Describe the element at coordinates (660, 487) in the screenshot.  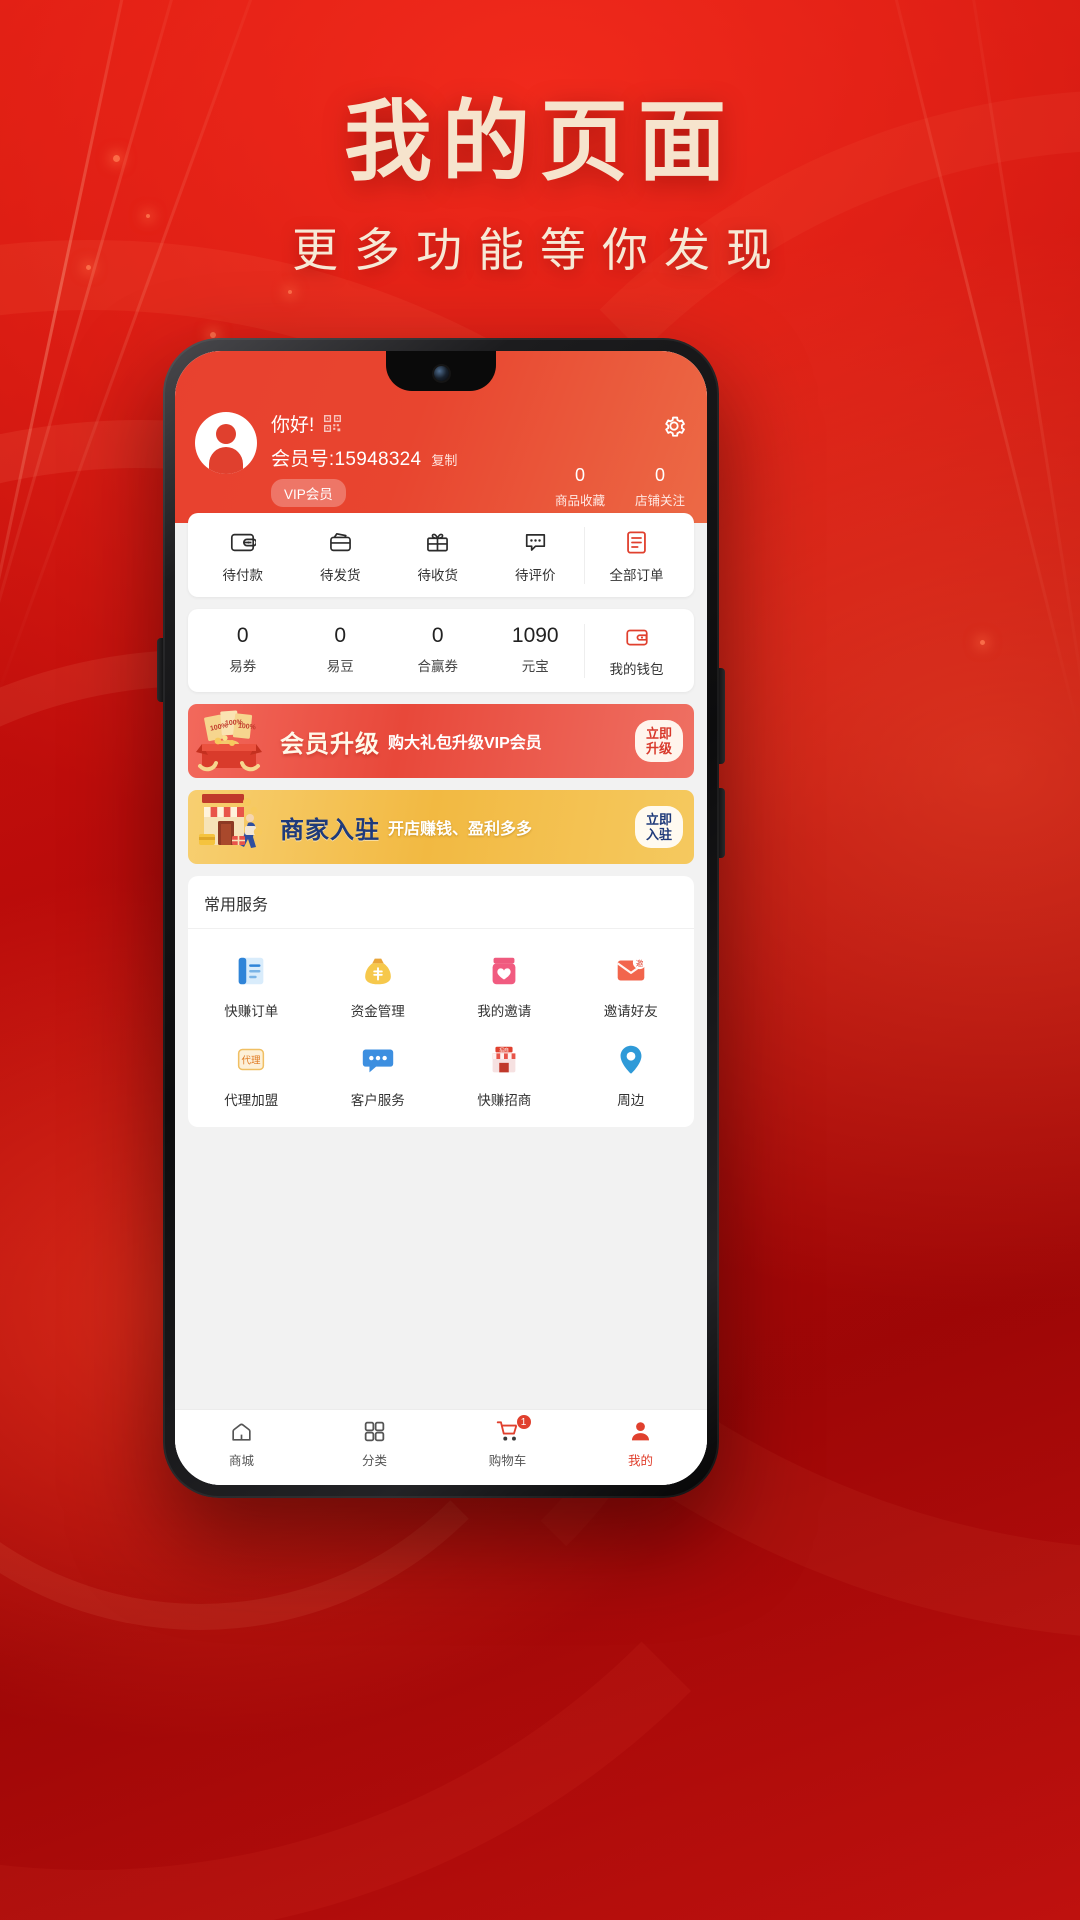
I see `stat-shop-follows: 0 店铺关注` at that location.